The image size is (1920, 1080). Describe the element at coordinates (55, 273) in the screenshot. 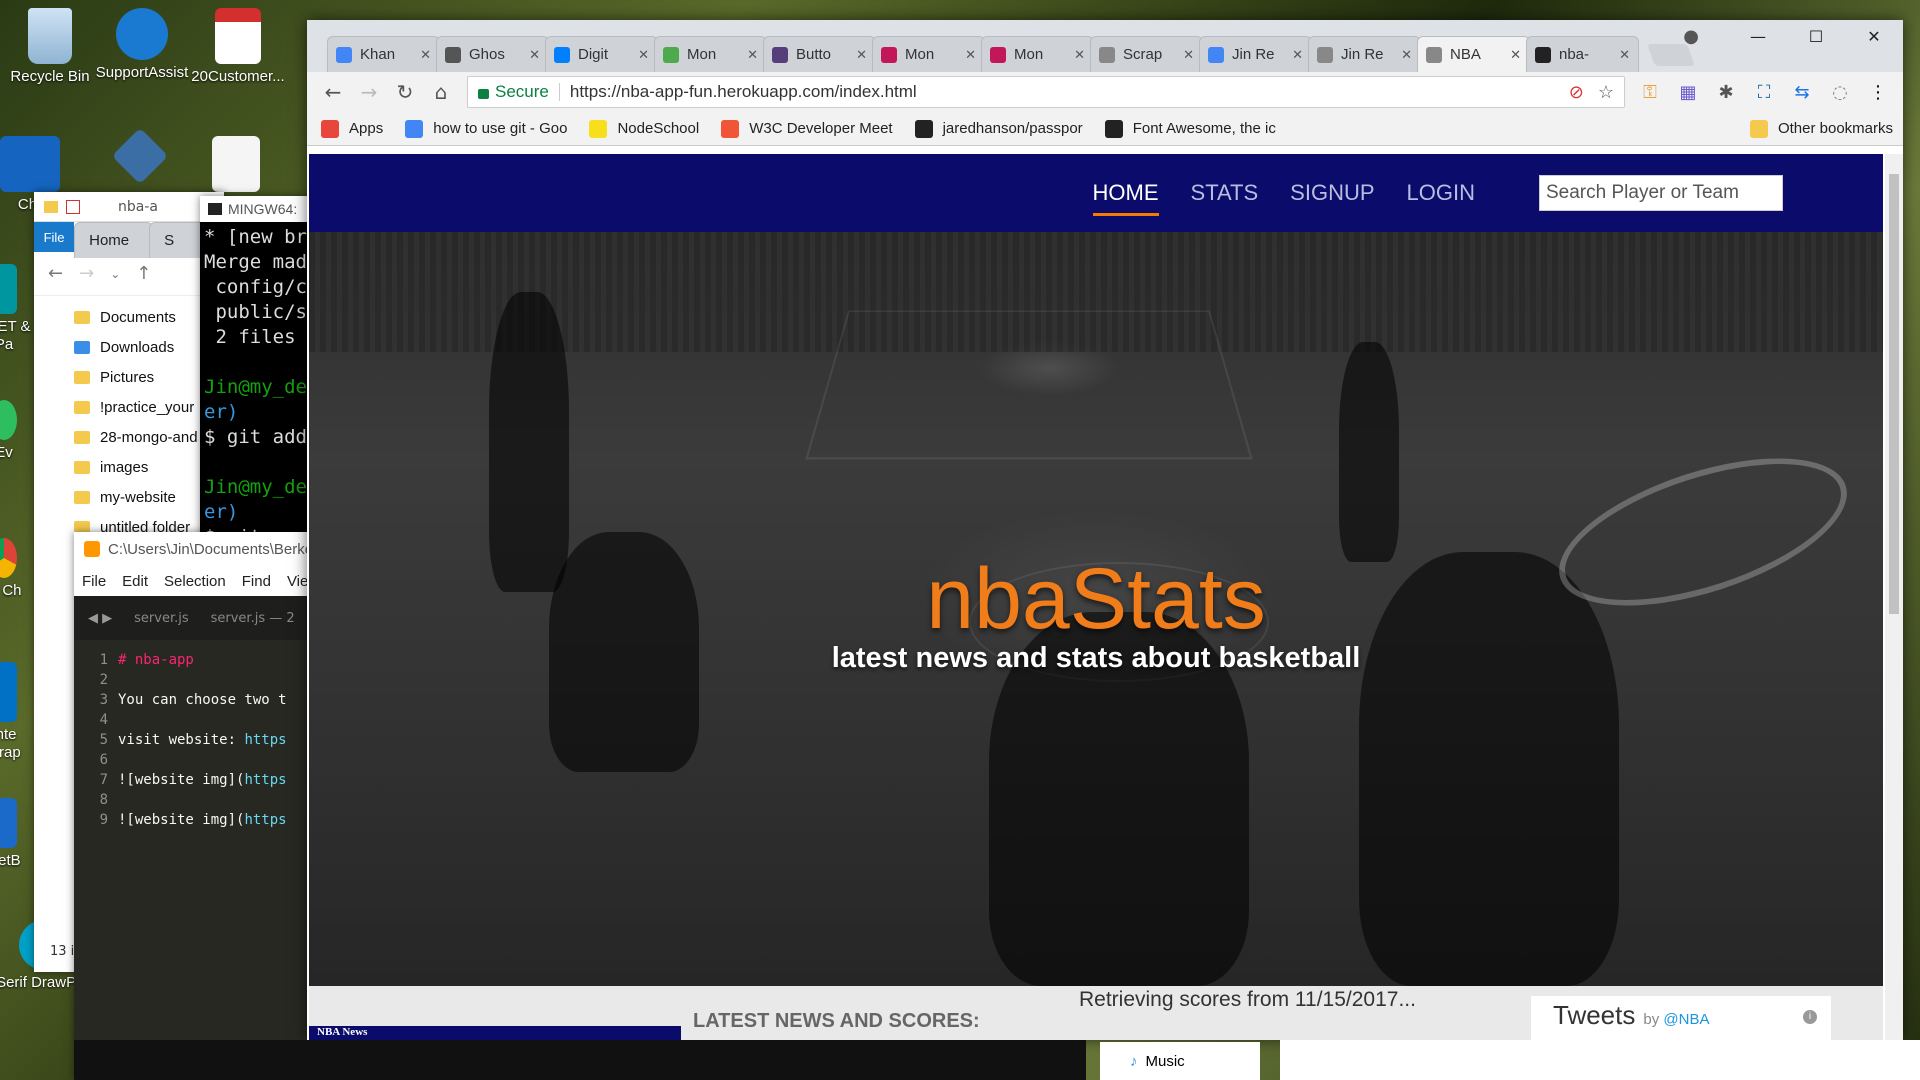

I see `back-arrow-icon: ←` at that location.